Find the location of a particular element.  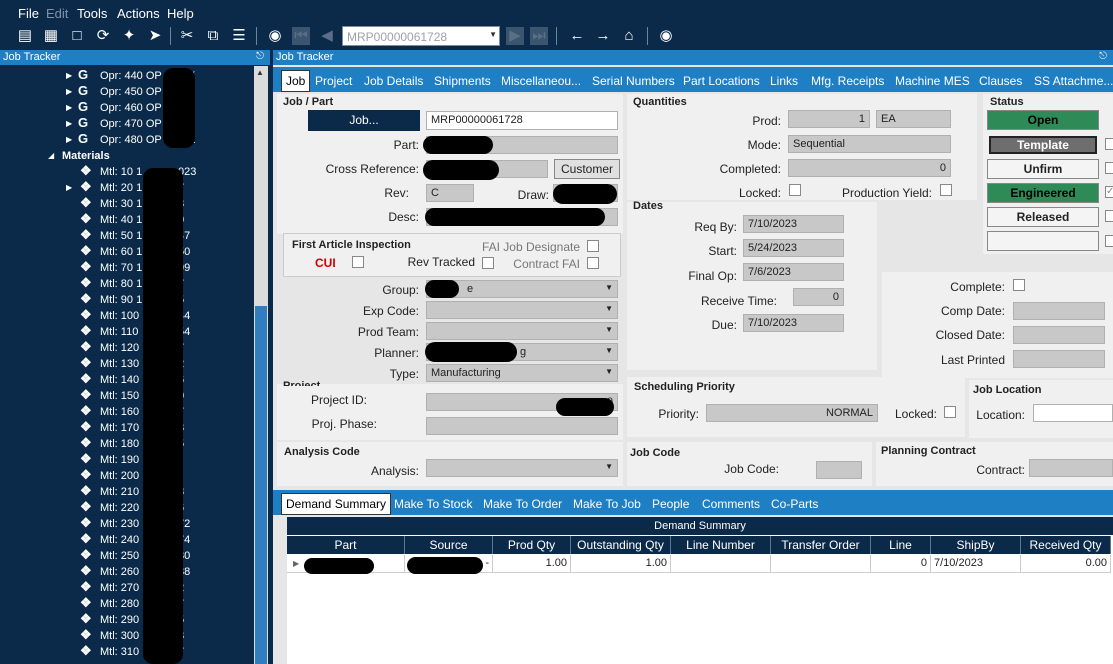

start-field: 5/24/2023 is located at coordinates (793, 248).